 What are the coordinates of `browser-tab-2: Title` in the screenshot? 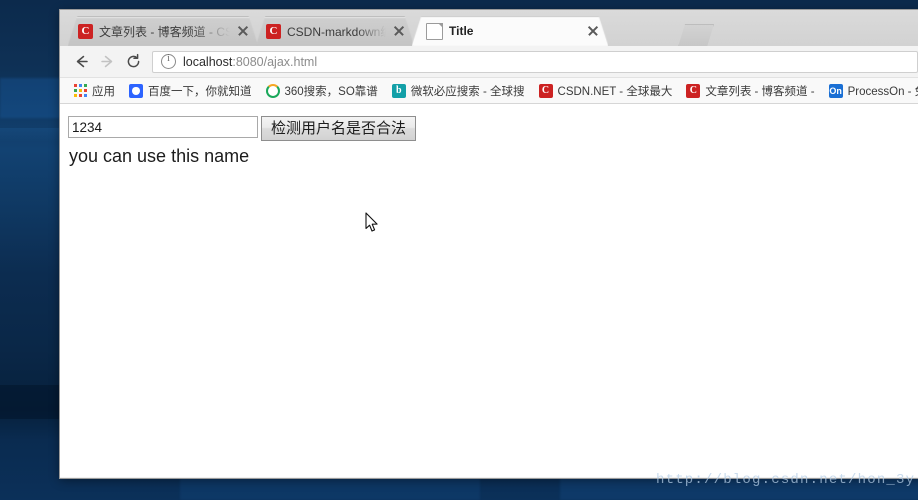 It's located at (510, 31).